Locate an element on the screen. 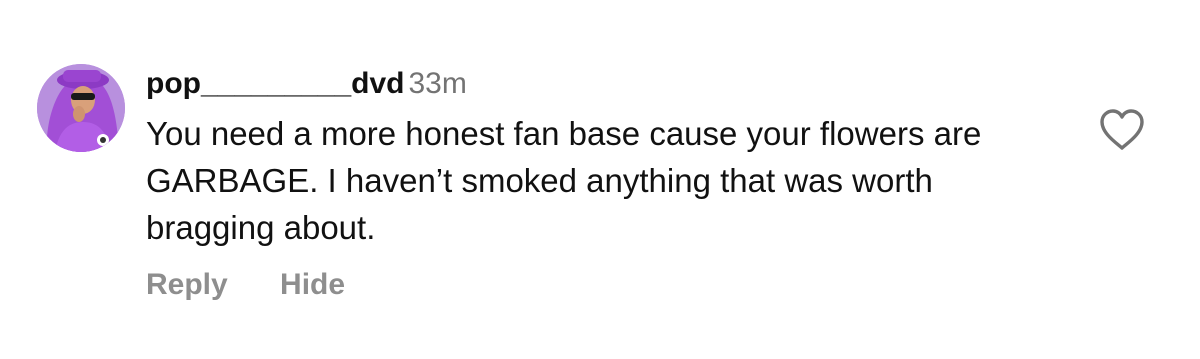 This screenshot has width=1200, height=359. hide-button: Hide is located at coordinates (312, 284).